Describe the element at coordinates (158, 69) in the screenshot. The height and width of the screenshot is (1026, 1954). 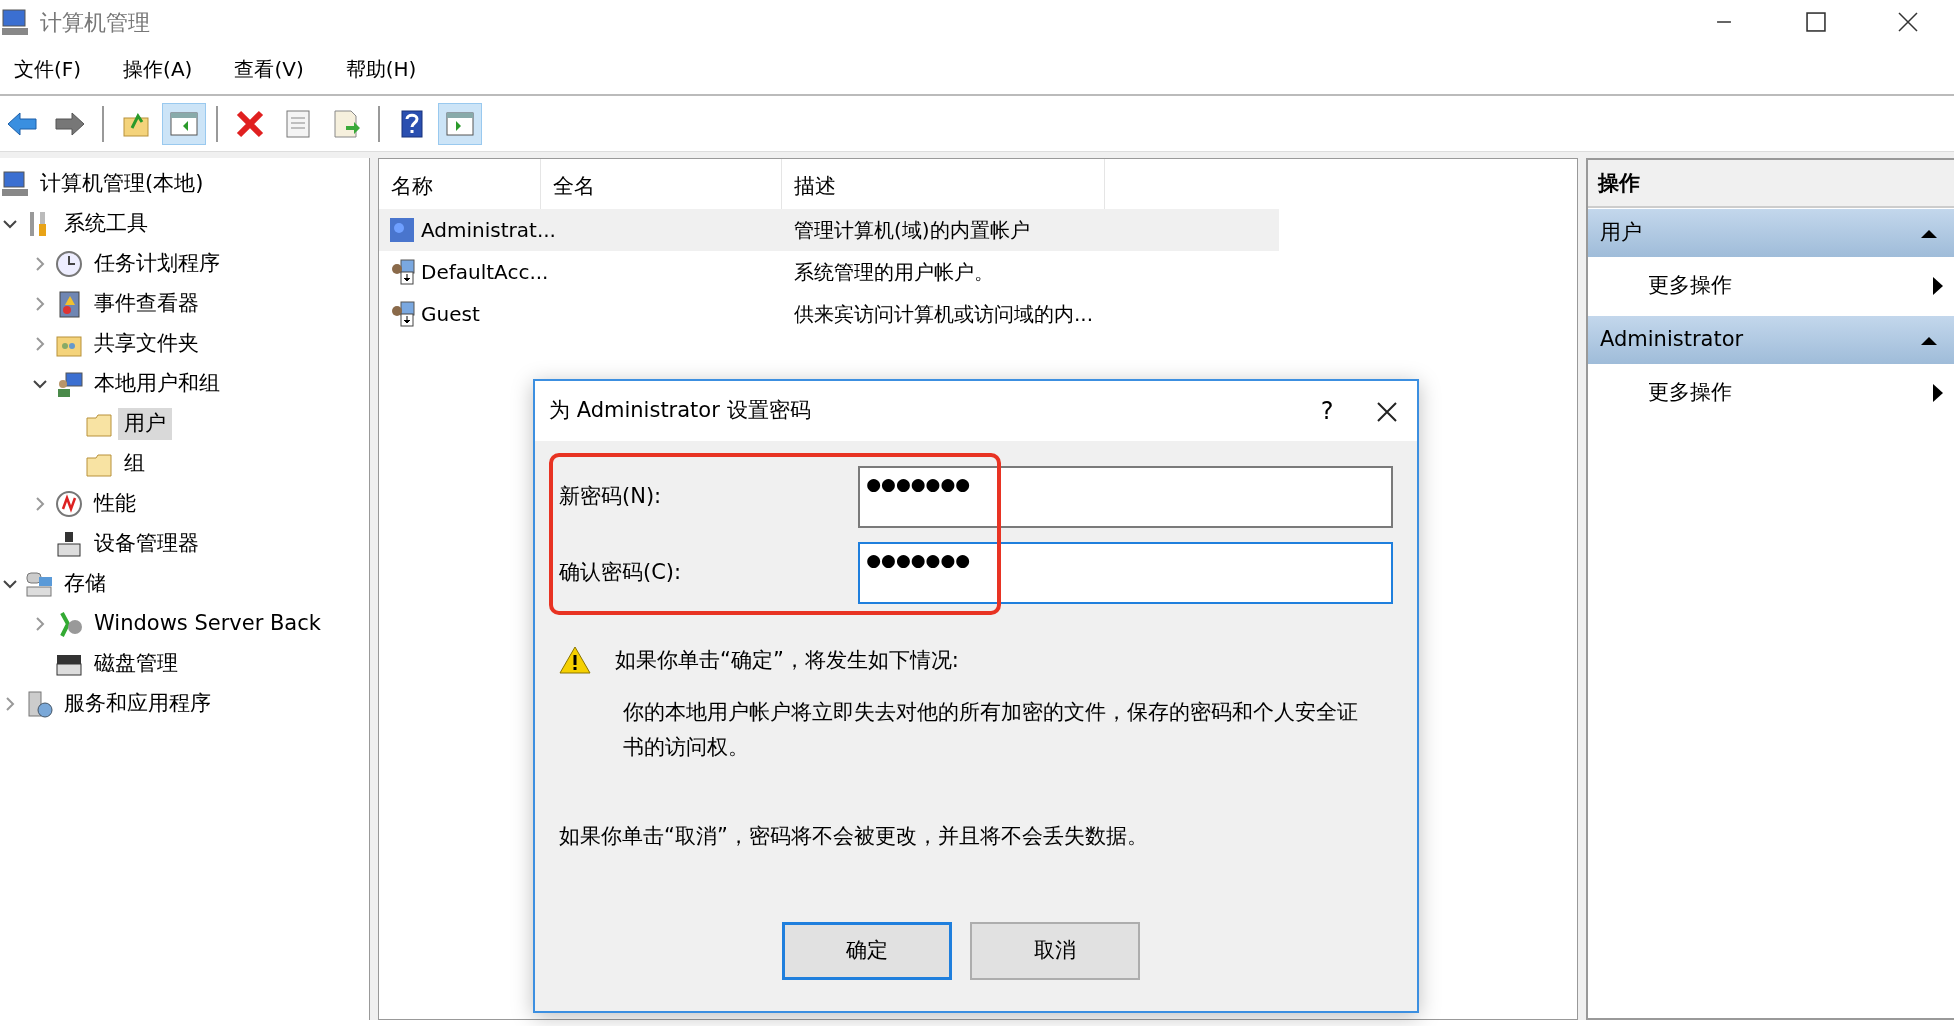
I see `menu-item: 操作(A)` at that location.